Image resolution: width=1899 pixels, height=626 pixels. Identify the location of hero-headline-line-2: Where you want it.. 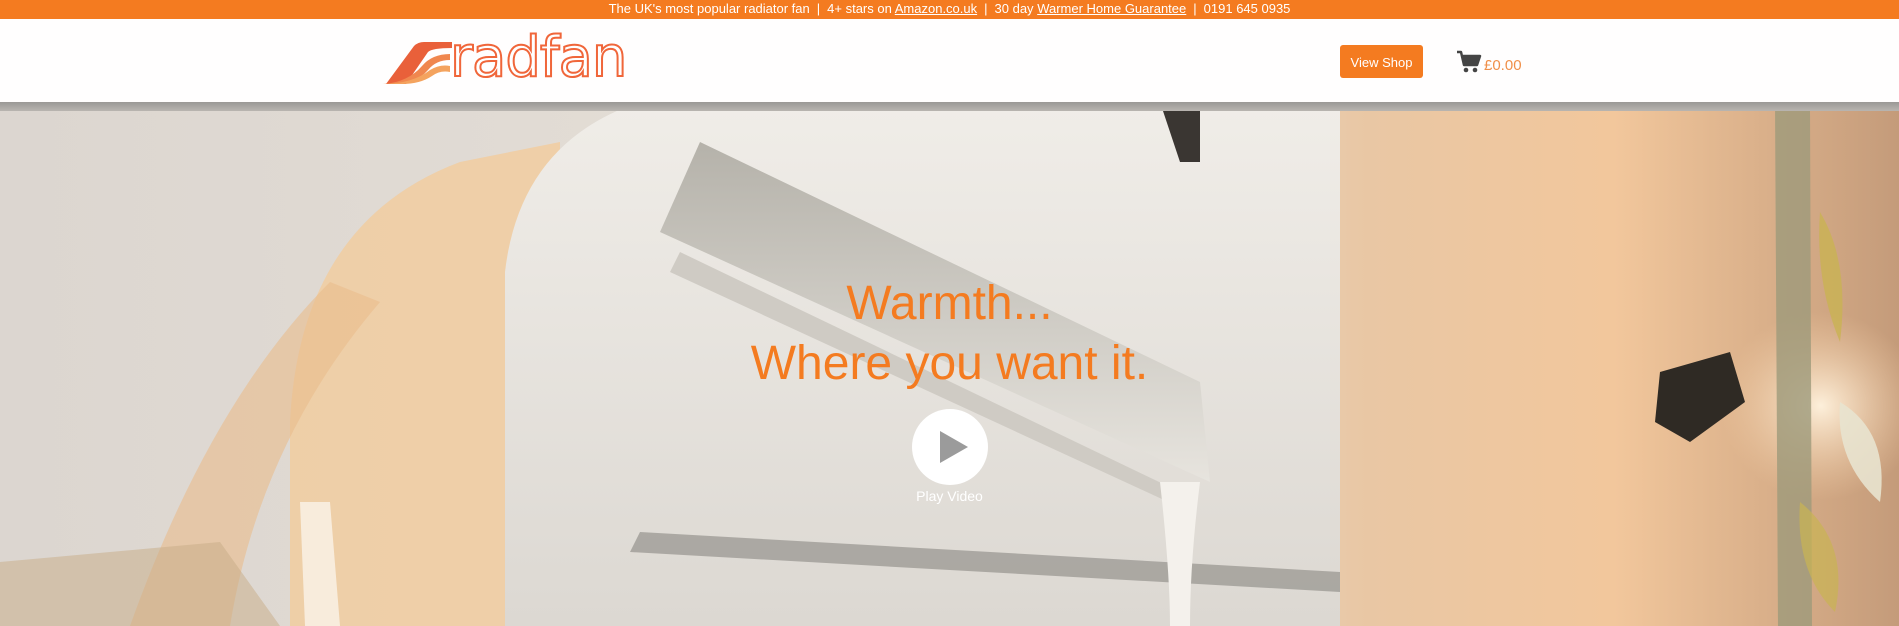
(949, 363).